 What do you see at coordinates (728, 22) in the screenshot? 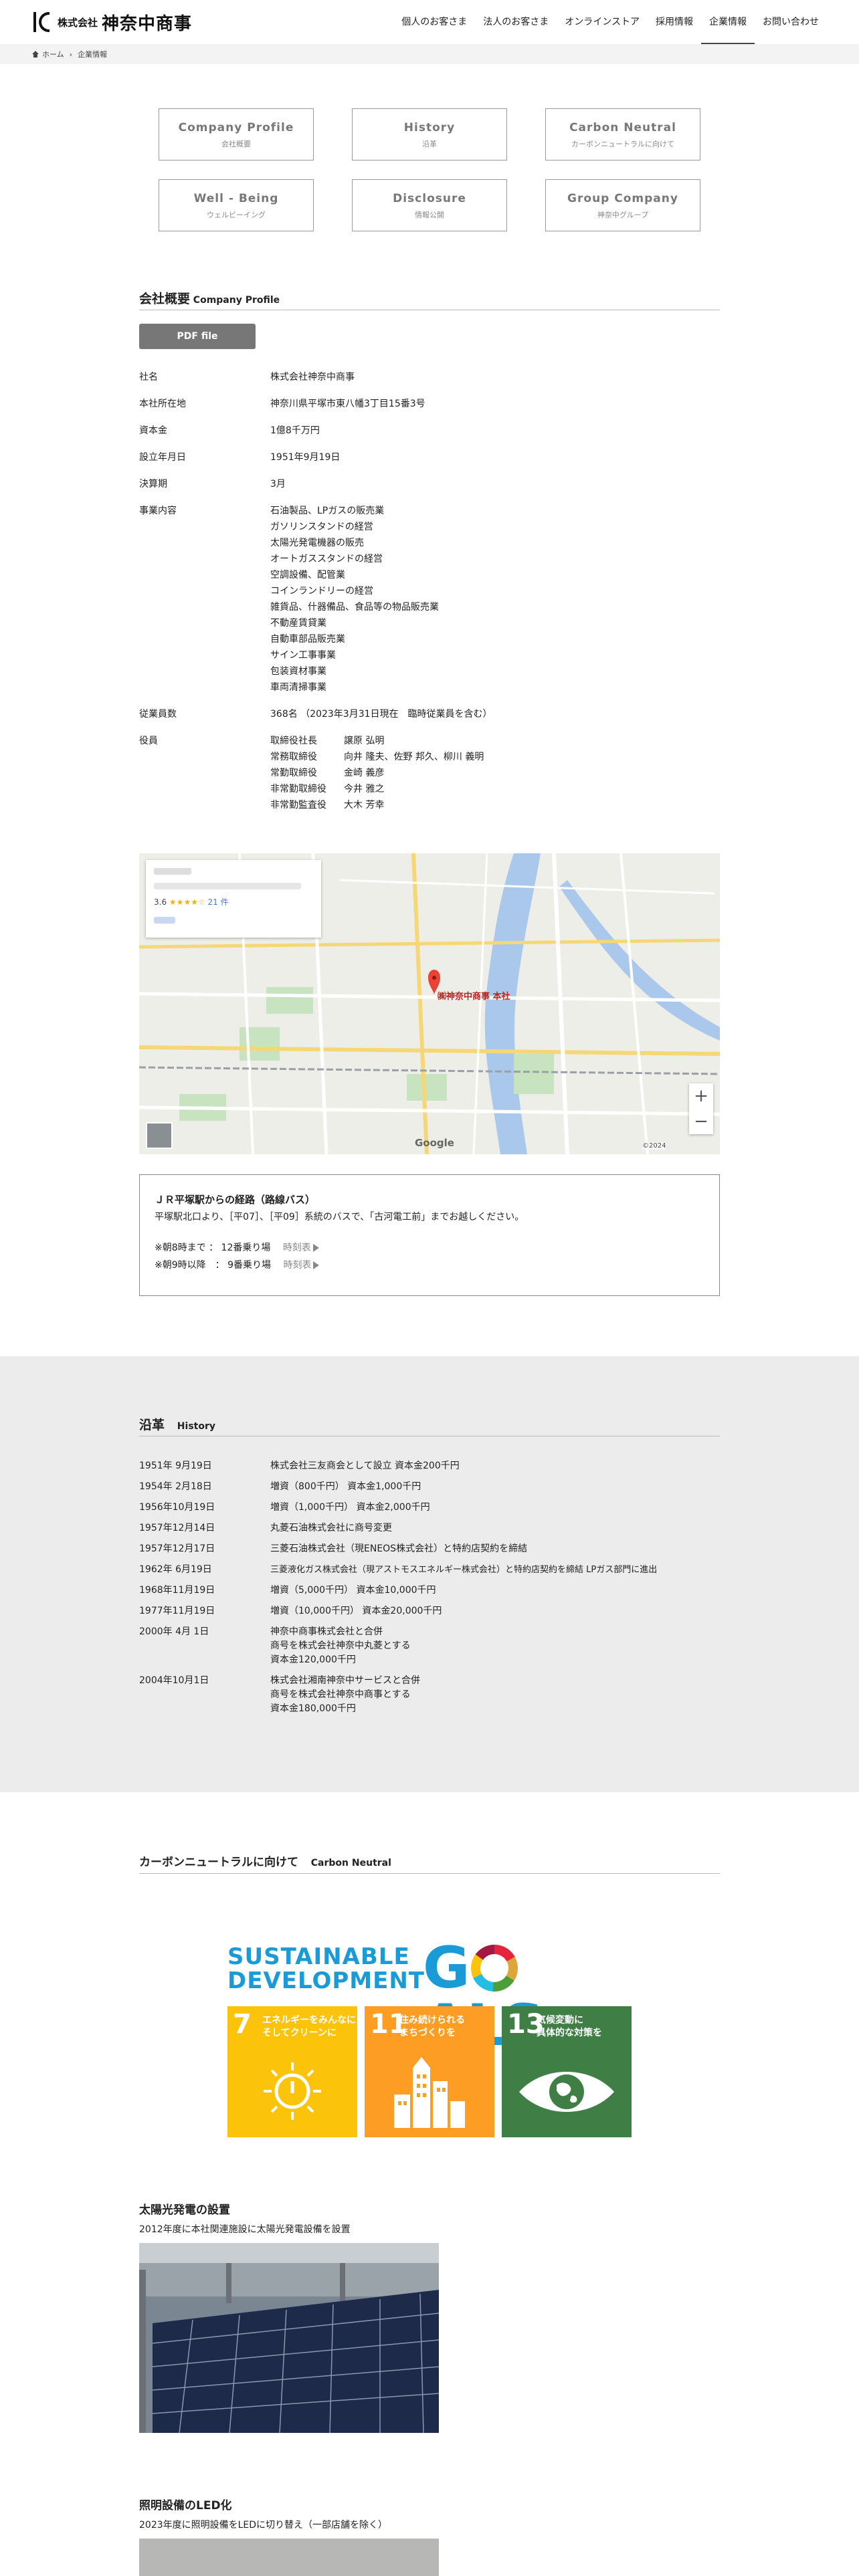
I see `nav-item-company-info: 企業情報` at bounding box center [728, 22].